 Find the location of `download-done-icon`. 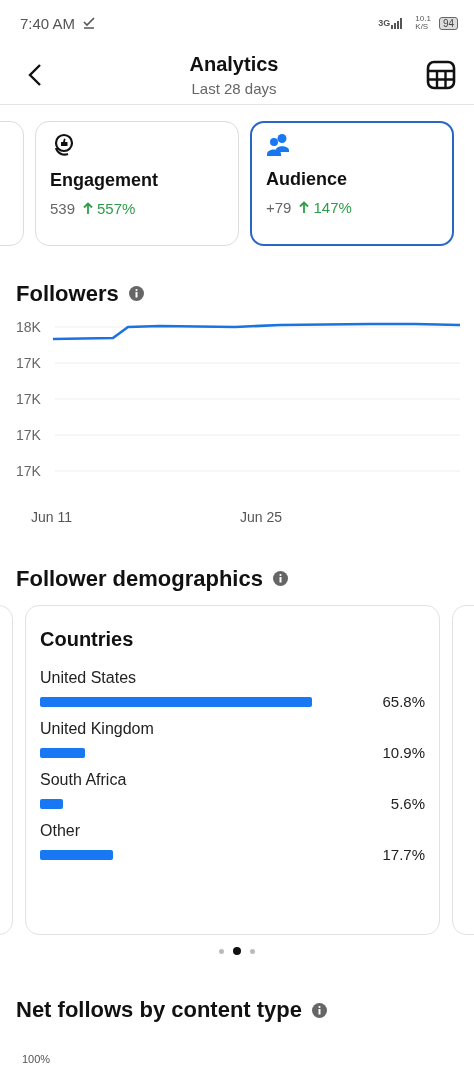

download-done-icon is located at coordinates (89, 23).